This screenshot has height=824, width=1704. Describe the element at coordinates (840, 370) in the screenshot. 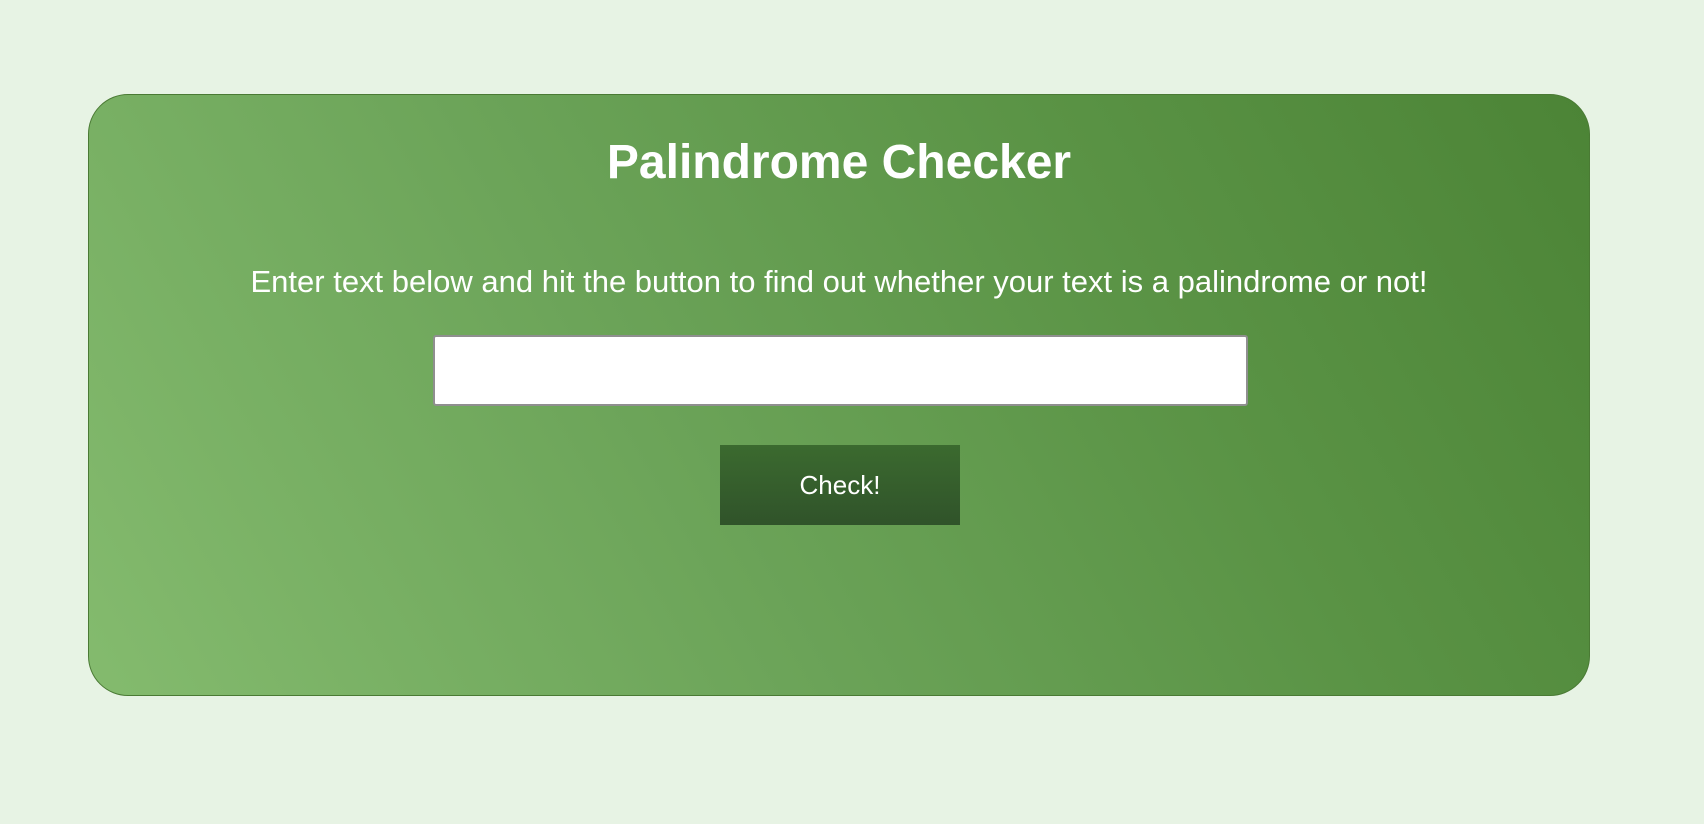

I see `text-input` at that location.